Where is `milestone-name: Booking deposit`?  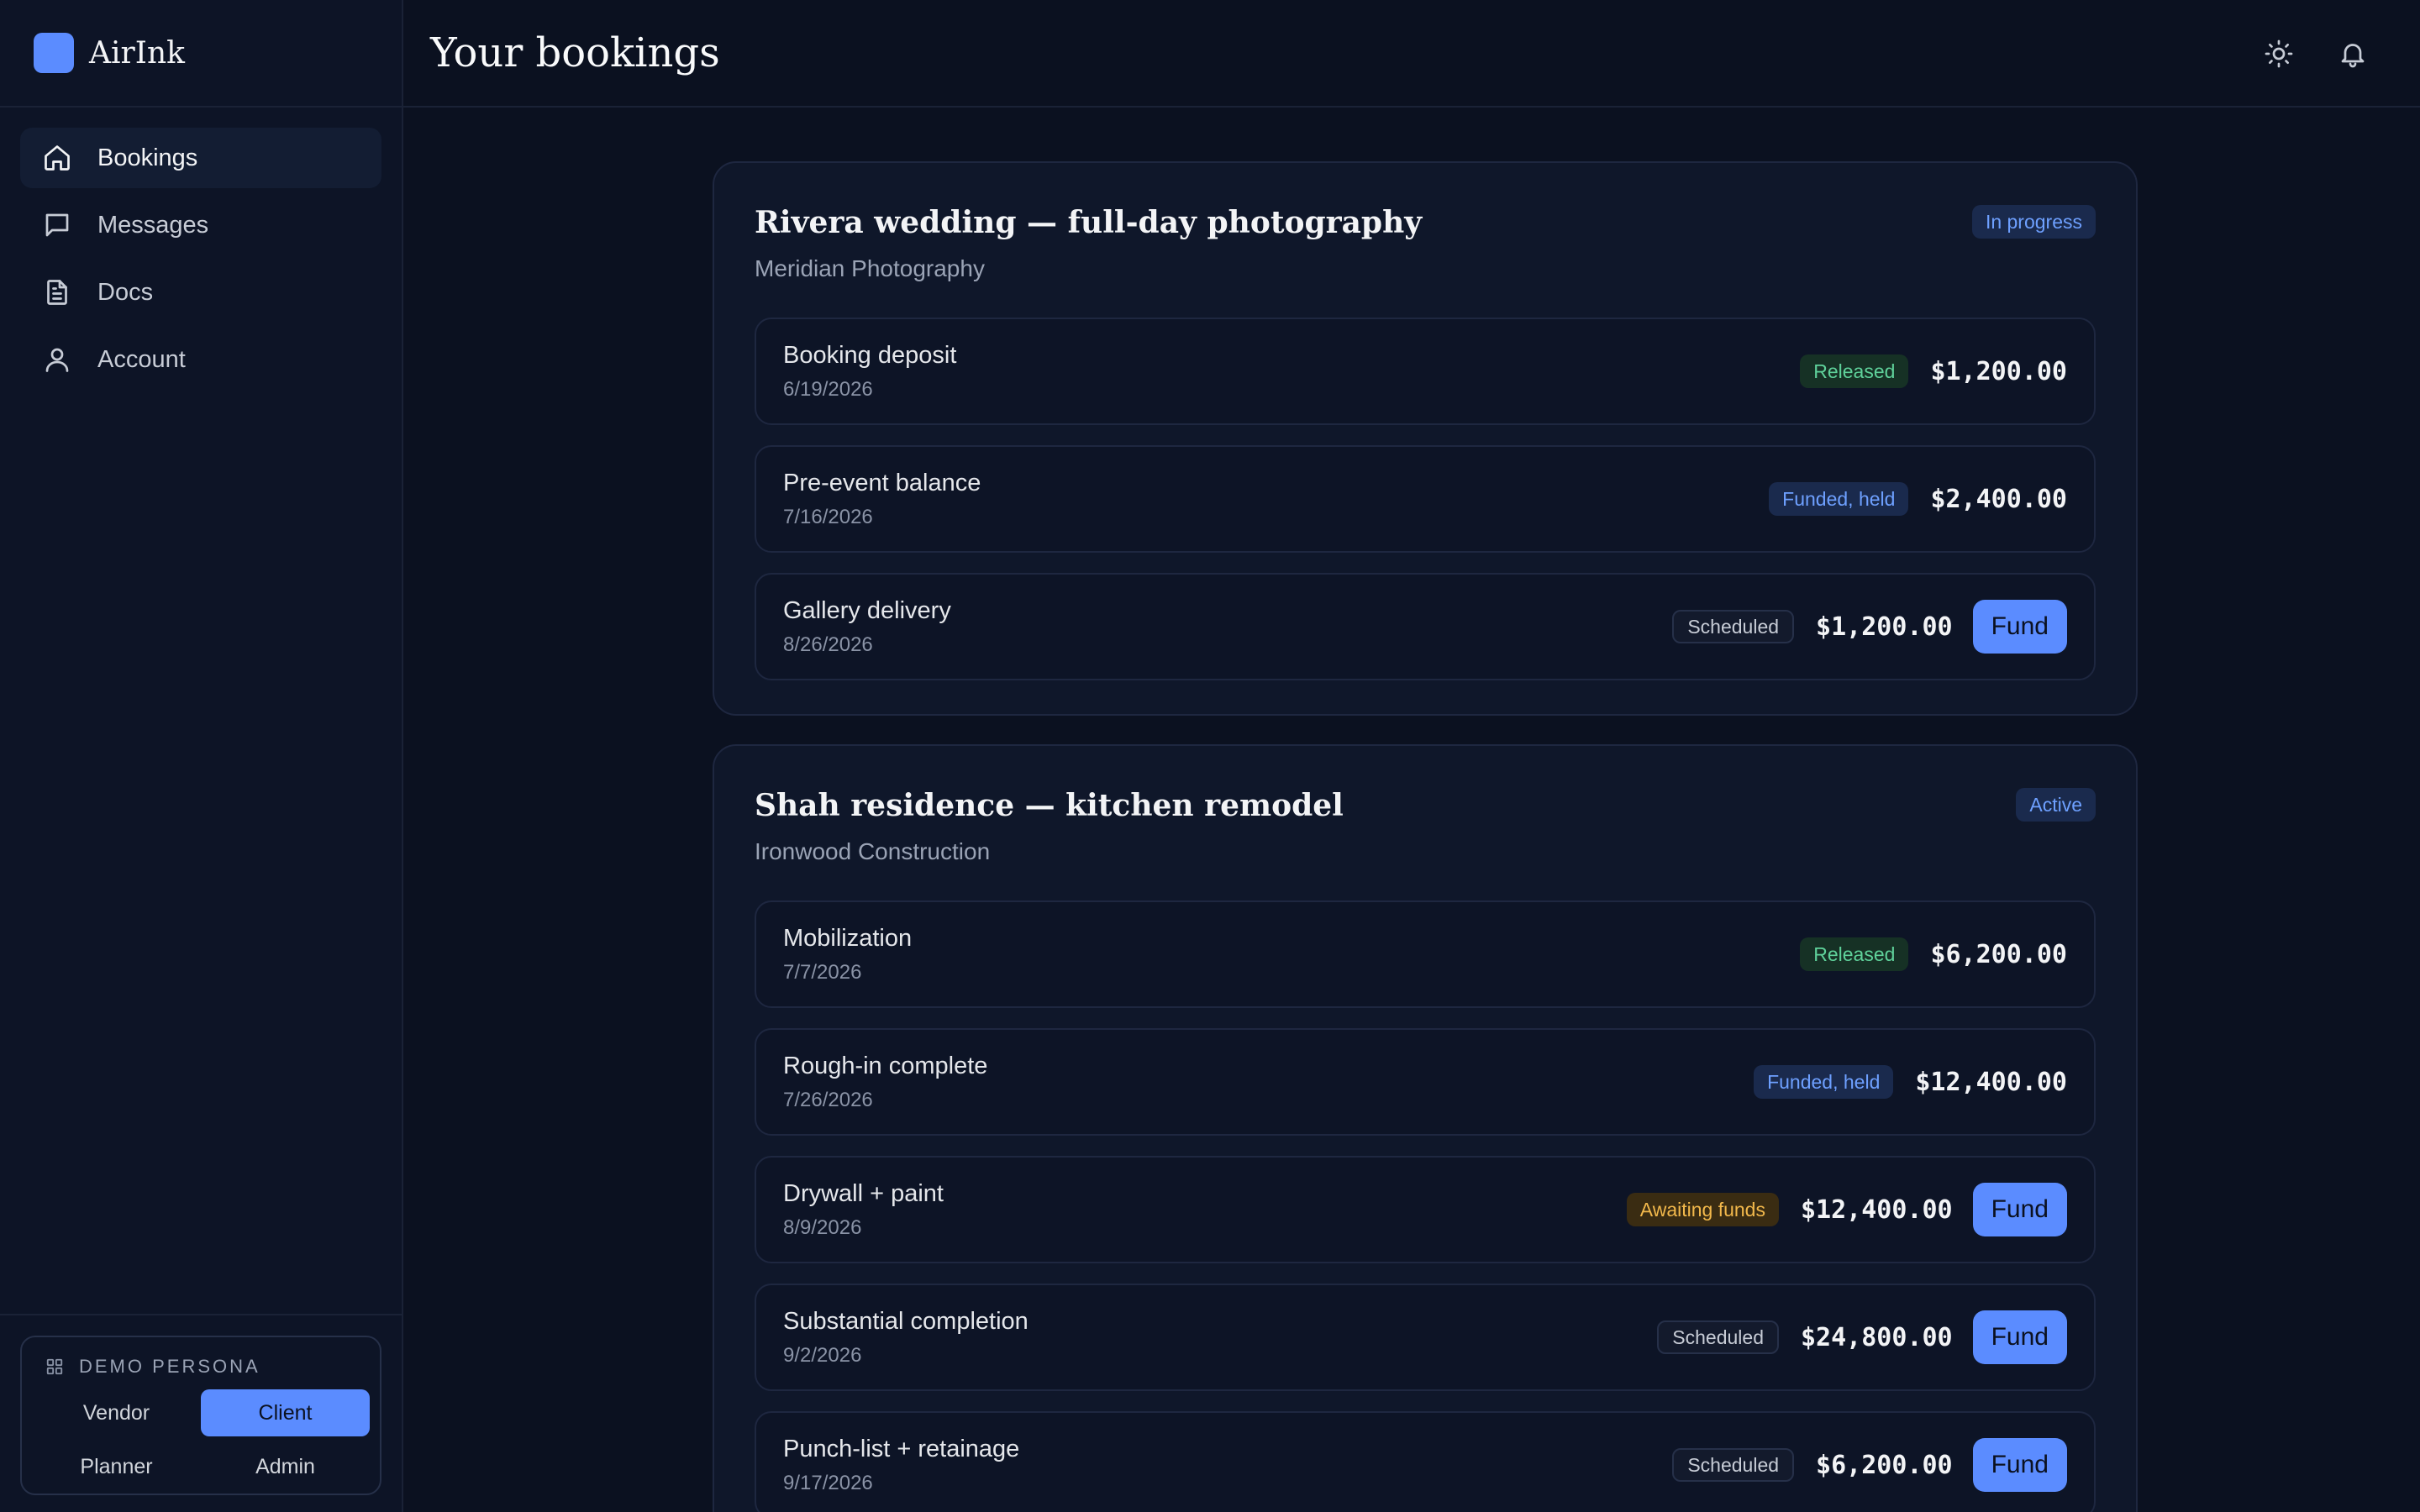
milestone-name: Booking deposit is located at coordinates (870, 355).